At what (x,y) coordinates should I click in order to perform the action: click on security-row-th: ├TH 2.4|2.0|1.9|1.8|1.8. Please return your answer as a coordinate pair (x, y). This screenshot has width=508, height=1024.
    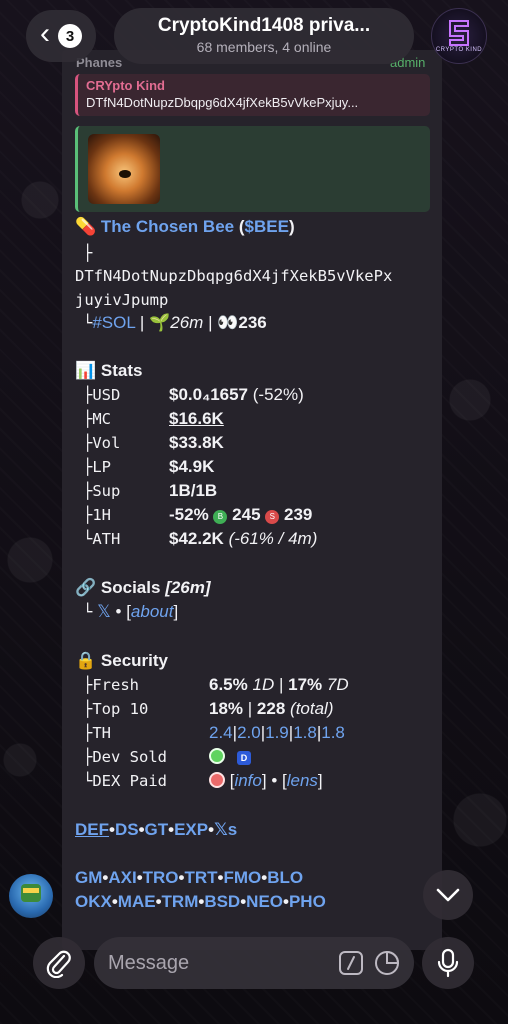
    Looking at the image, I should click on (214, 732).